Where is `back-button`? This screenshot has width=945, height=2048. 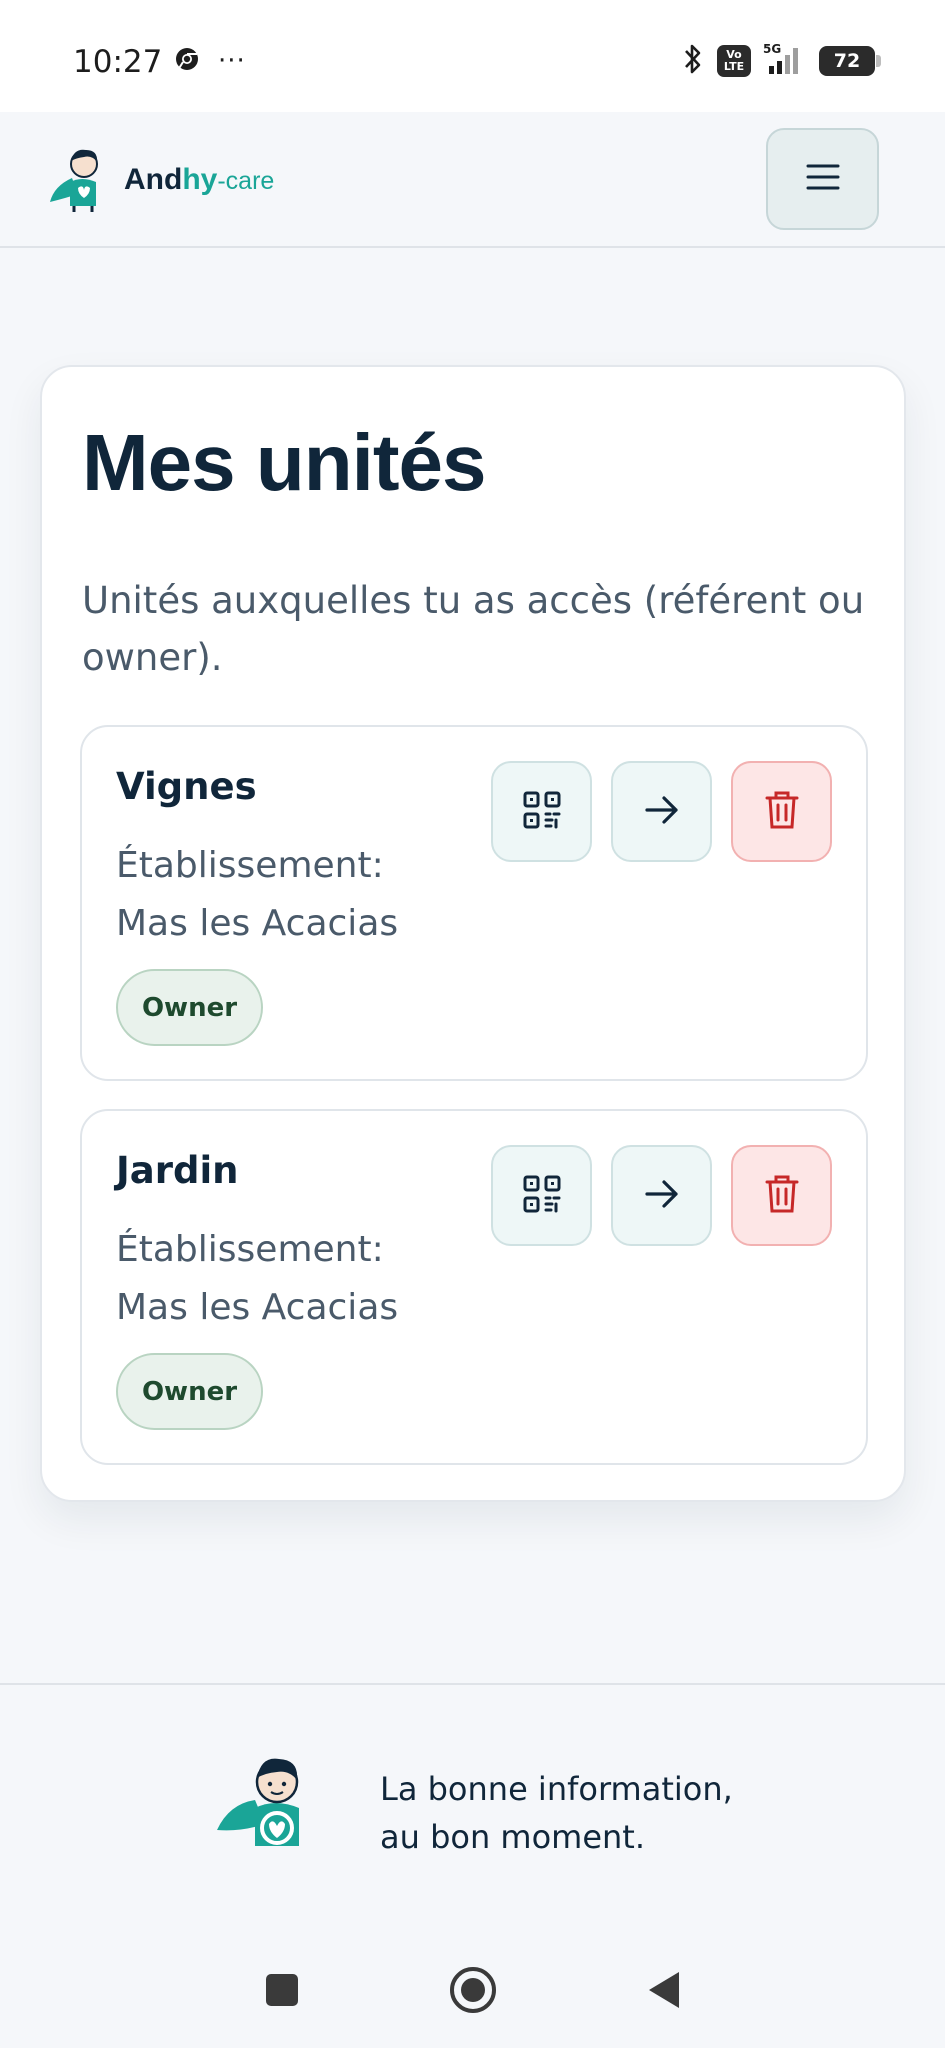 back-button is located at coordinates (664, 1992).